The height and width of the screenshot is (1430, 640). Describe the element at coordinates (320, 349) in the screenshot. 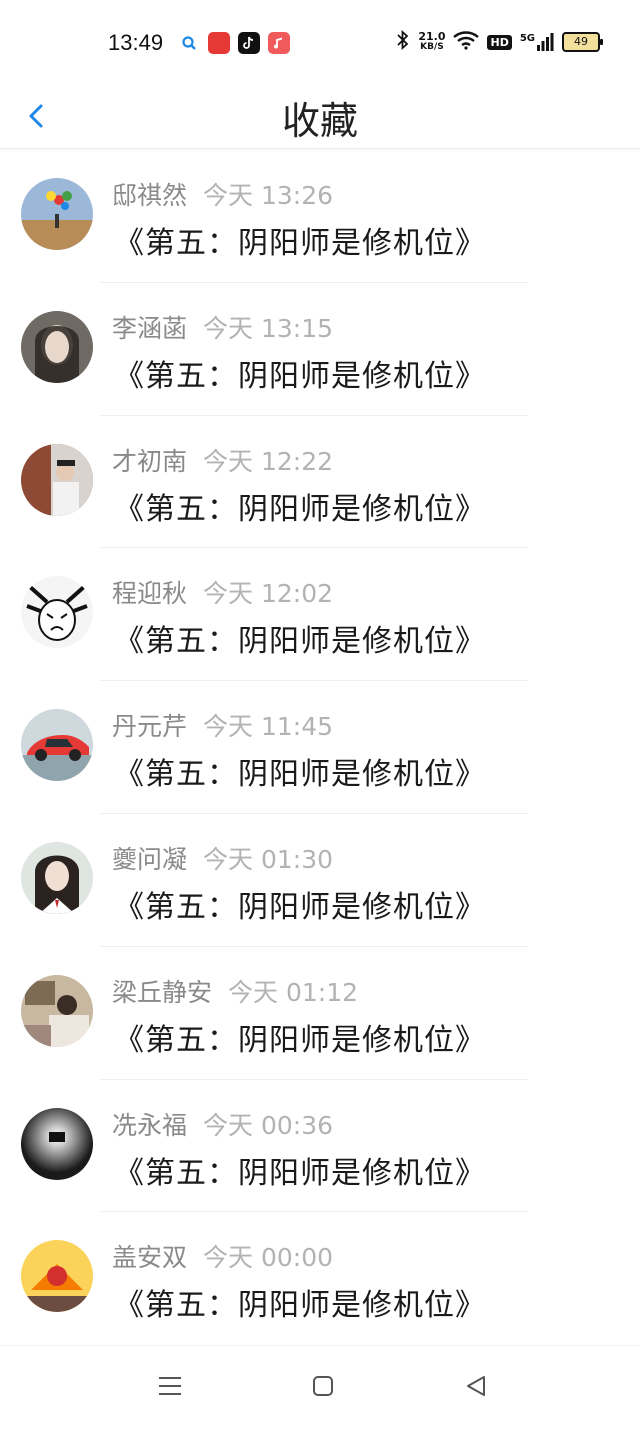

I see `favorite-item: 李涵菡 今天 13:15 《第五：阴阳师是修机位》` at that location.